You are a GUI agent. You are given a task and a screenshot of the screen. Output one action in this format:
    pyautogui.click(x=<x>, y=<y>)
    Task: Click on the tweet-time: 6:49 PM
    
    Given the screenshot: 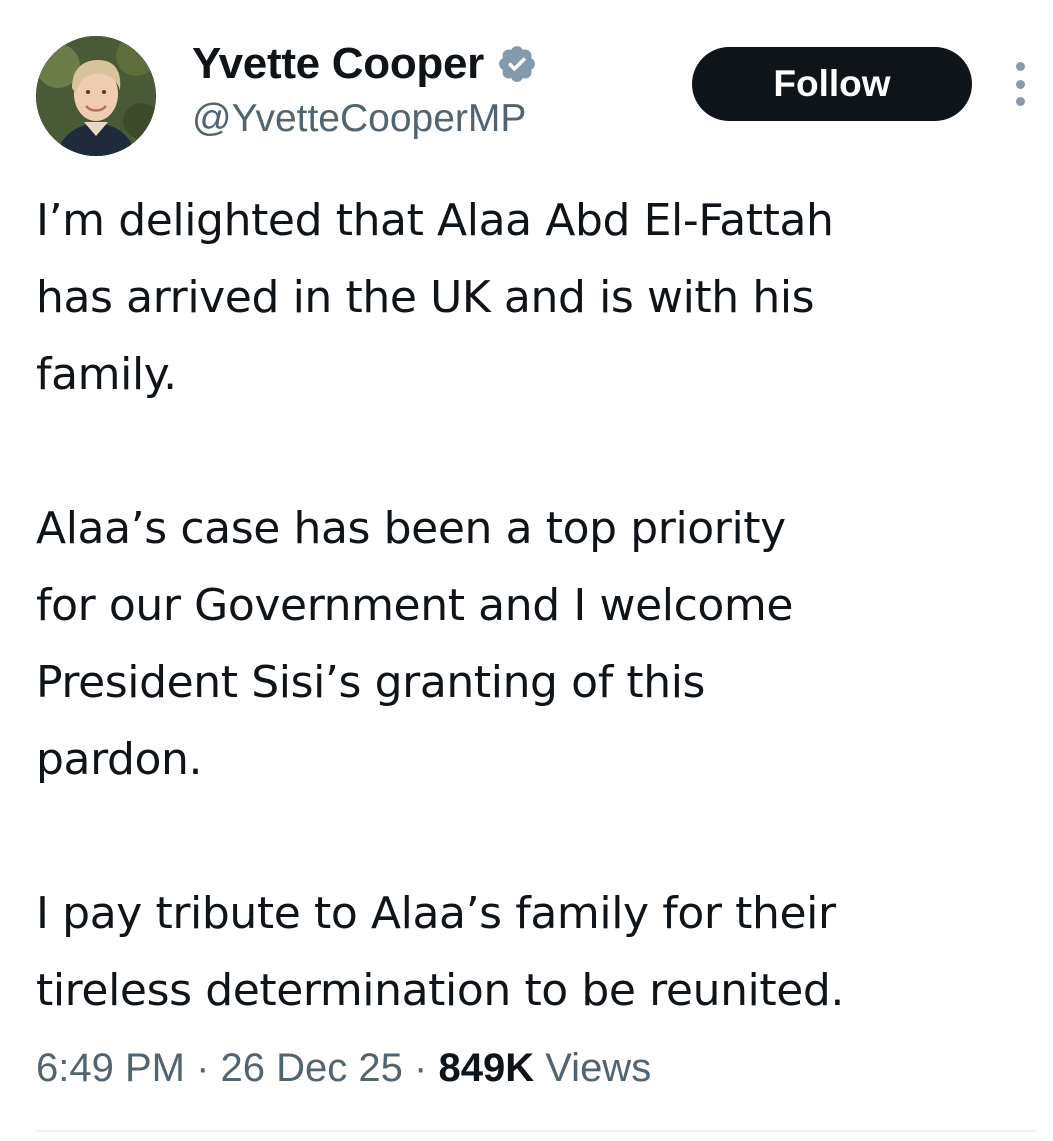 What is the action you would take?
    pyautogui.click(x=110, y=1068)
    